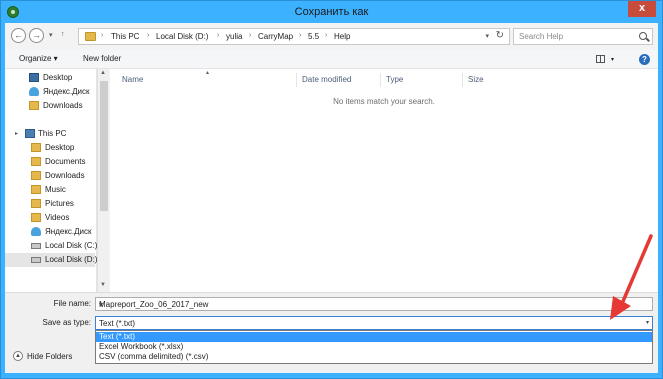 This screenshot has width=663, height=379. What do you see at coordinates (18, 35) in the screenshot?
I see `back-button: ←` at bounding box center [18, 35].